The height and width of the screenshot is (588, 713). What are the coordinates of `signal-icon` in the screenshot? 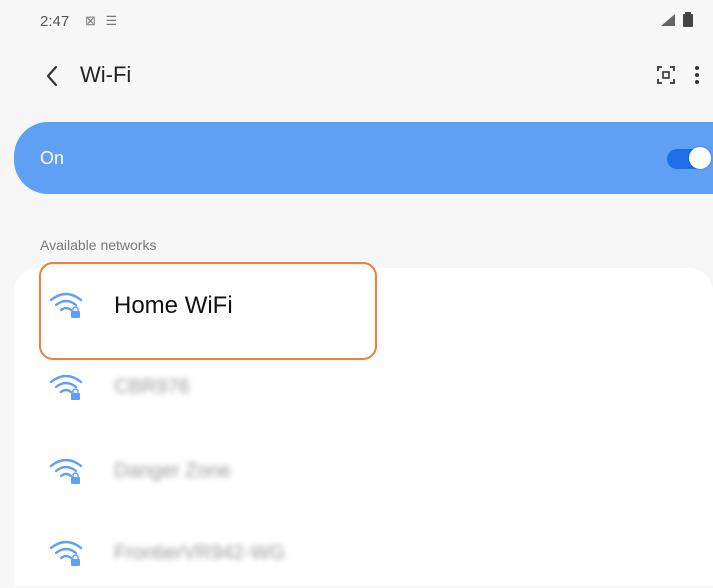 It's located at (668, 19).